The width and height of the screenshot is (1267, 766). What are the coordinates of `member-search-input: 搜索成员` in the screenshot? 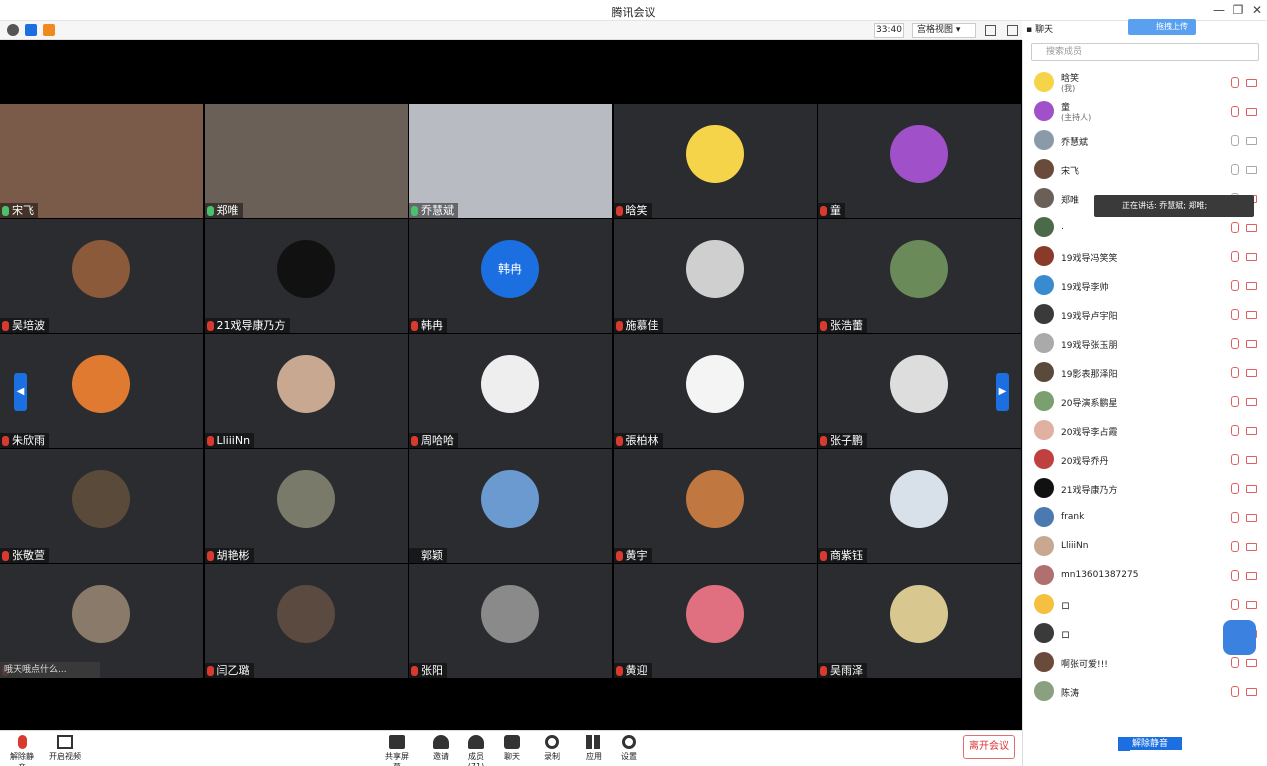 It's located at (1145, 52).